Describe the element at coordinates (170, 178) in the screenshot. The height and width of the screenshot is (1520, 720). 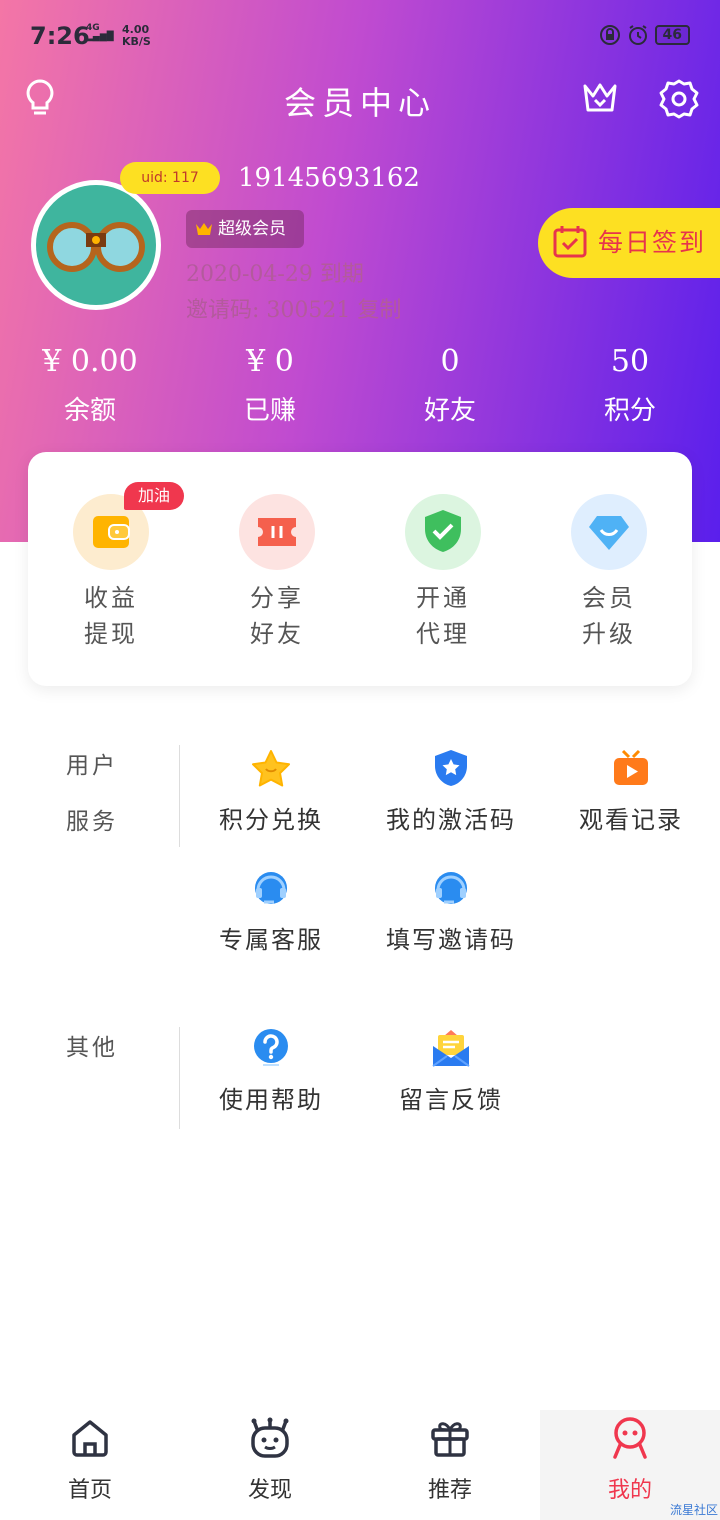
I see `uid-badge: uid: 117` at that location.